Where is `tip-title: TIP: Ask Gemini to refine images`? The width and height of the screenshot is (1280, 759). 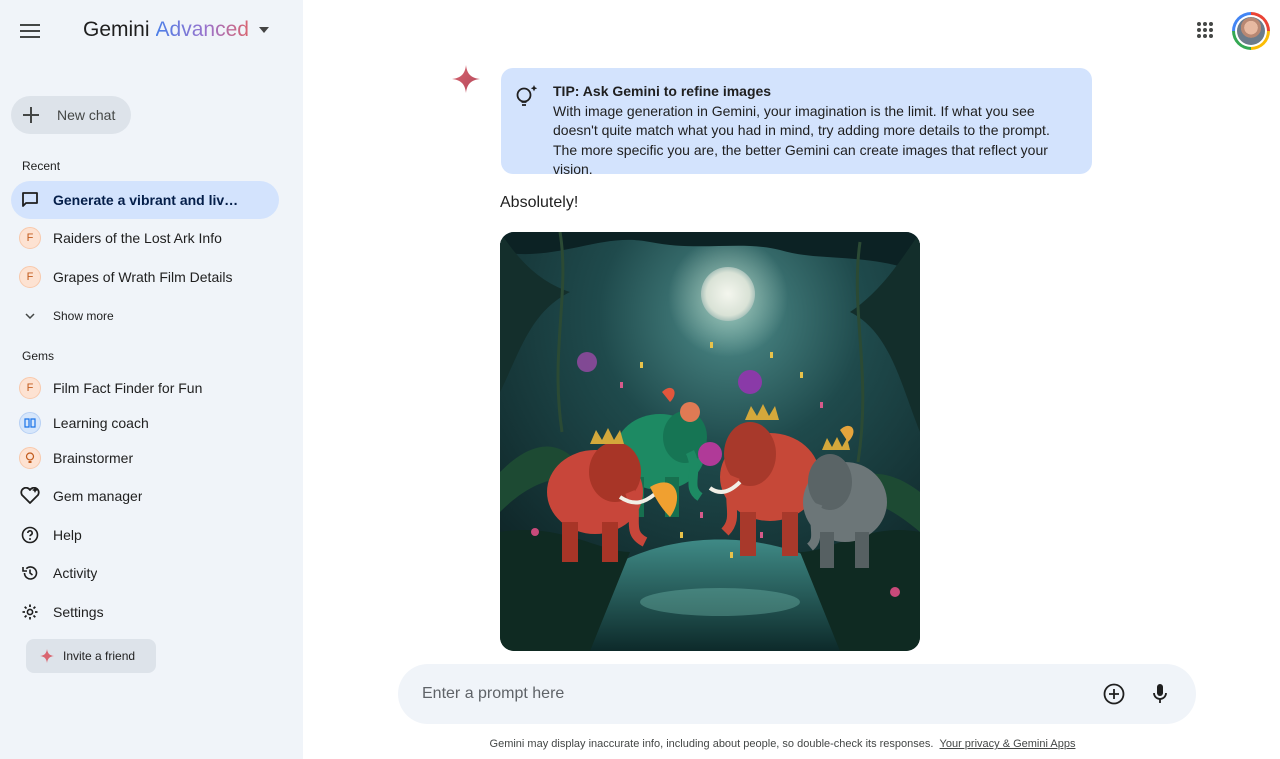 tip-title: TIP: Ask Gemini to refine images is located at coordinates (662, 91).